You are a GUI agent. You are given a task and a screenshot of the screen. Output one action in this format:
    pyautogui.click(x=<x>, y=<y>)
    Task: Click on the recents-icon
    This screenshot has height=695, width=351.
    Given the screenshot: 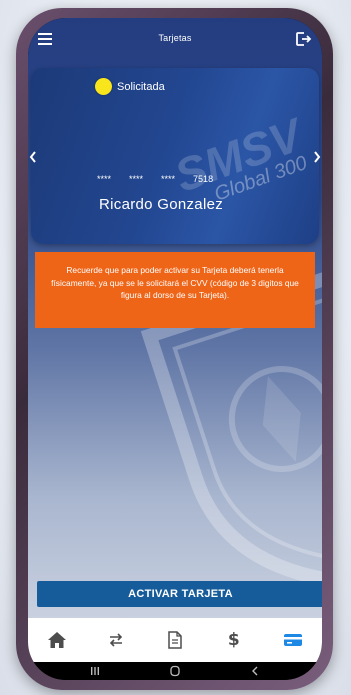 What is the action you would take?
    pyautogui.click(x=95, y=671)
    